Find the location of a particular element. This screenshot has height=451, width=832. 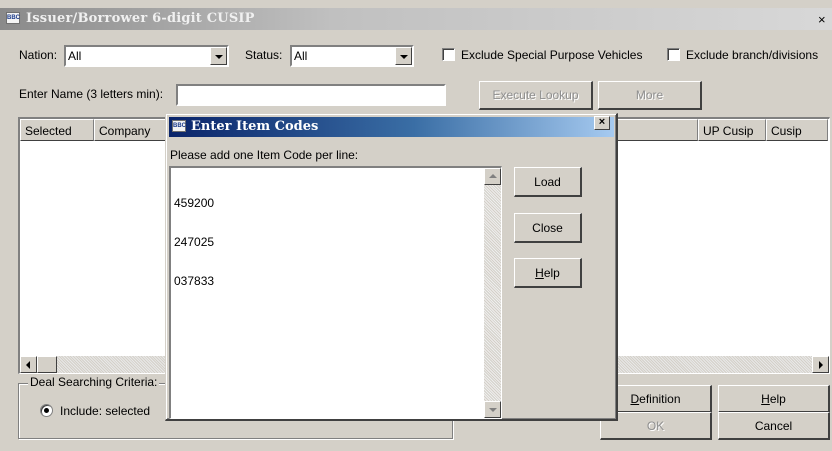

load-label: Load is located at coordinates (547, 181).